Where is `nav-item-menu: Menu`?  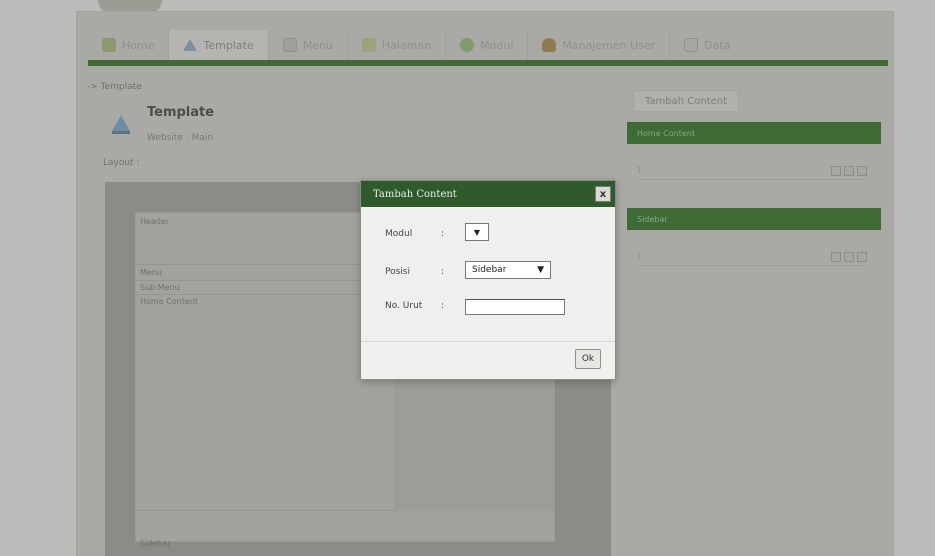
nav-item-menu: Menu is located at coordinates (308, 45).